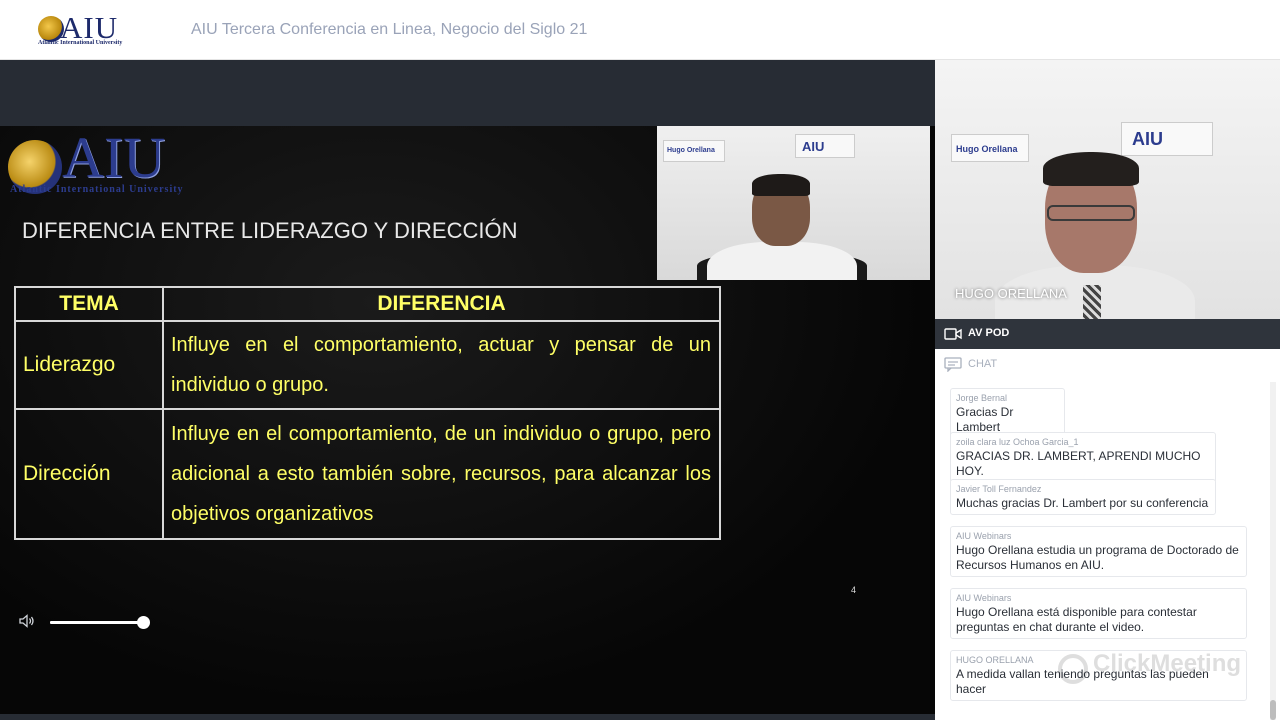  Describe the element at coordinates (1078, 463) in the screenshot. I see `message-text: GRACIAS DR. LAMBERT, APRENDI MUCHO HOY.` at that location.